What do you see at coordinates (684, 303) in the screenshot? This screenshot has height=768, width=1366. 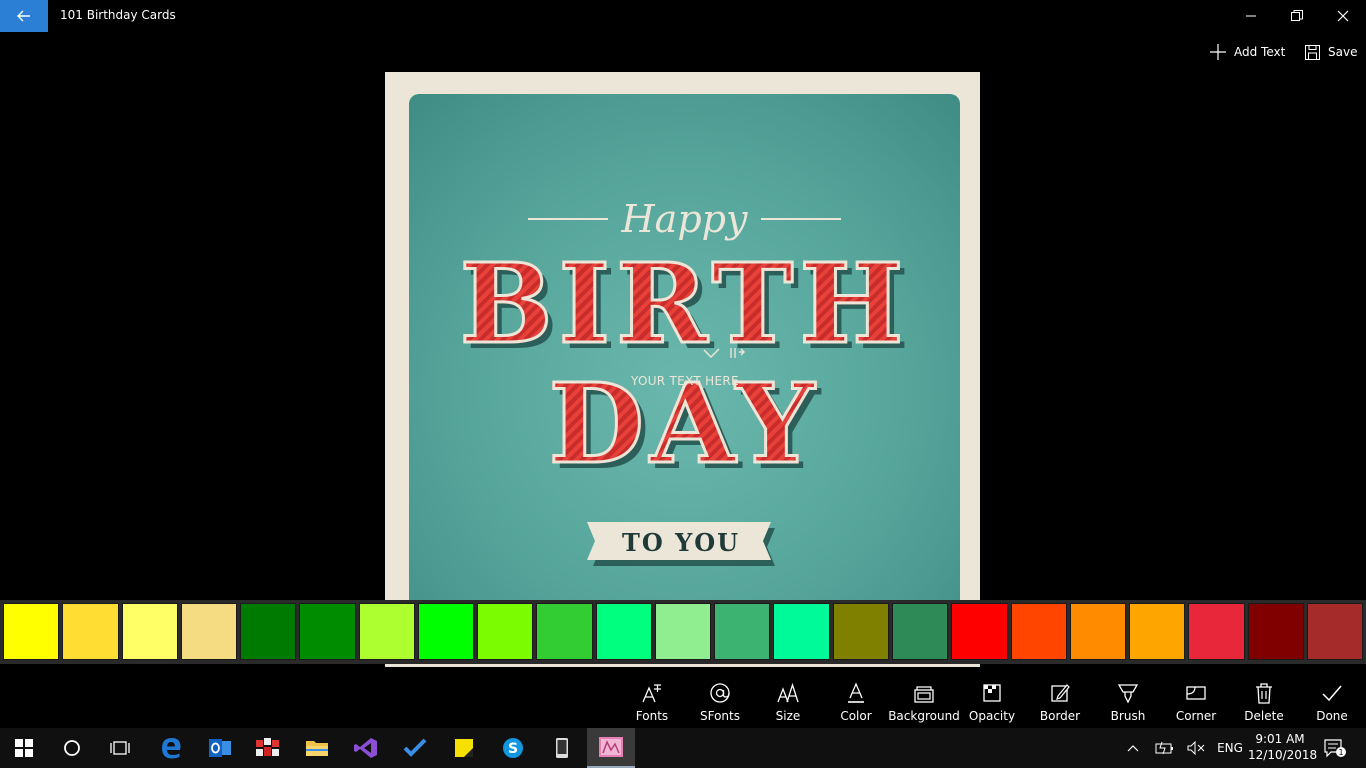 I see `birth-text: BIRTH` at bounding box center [684, 303].